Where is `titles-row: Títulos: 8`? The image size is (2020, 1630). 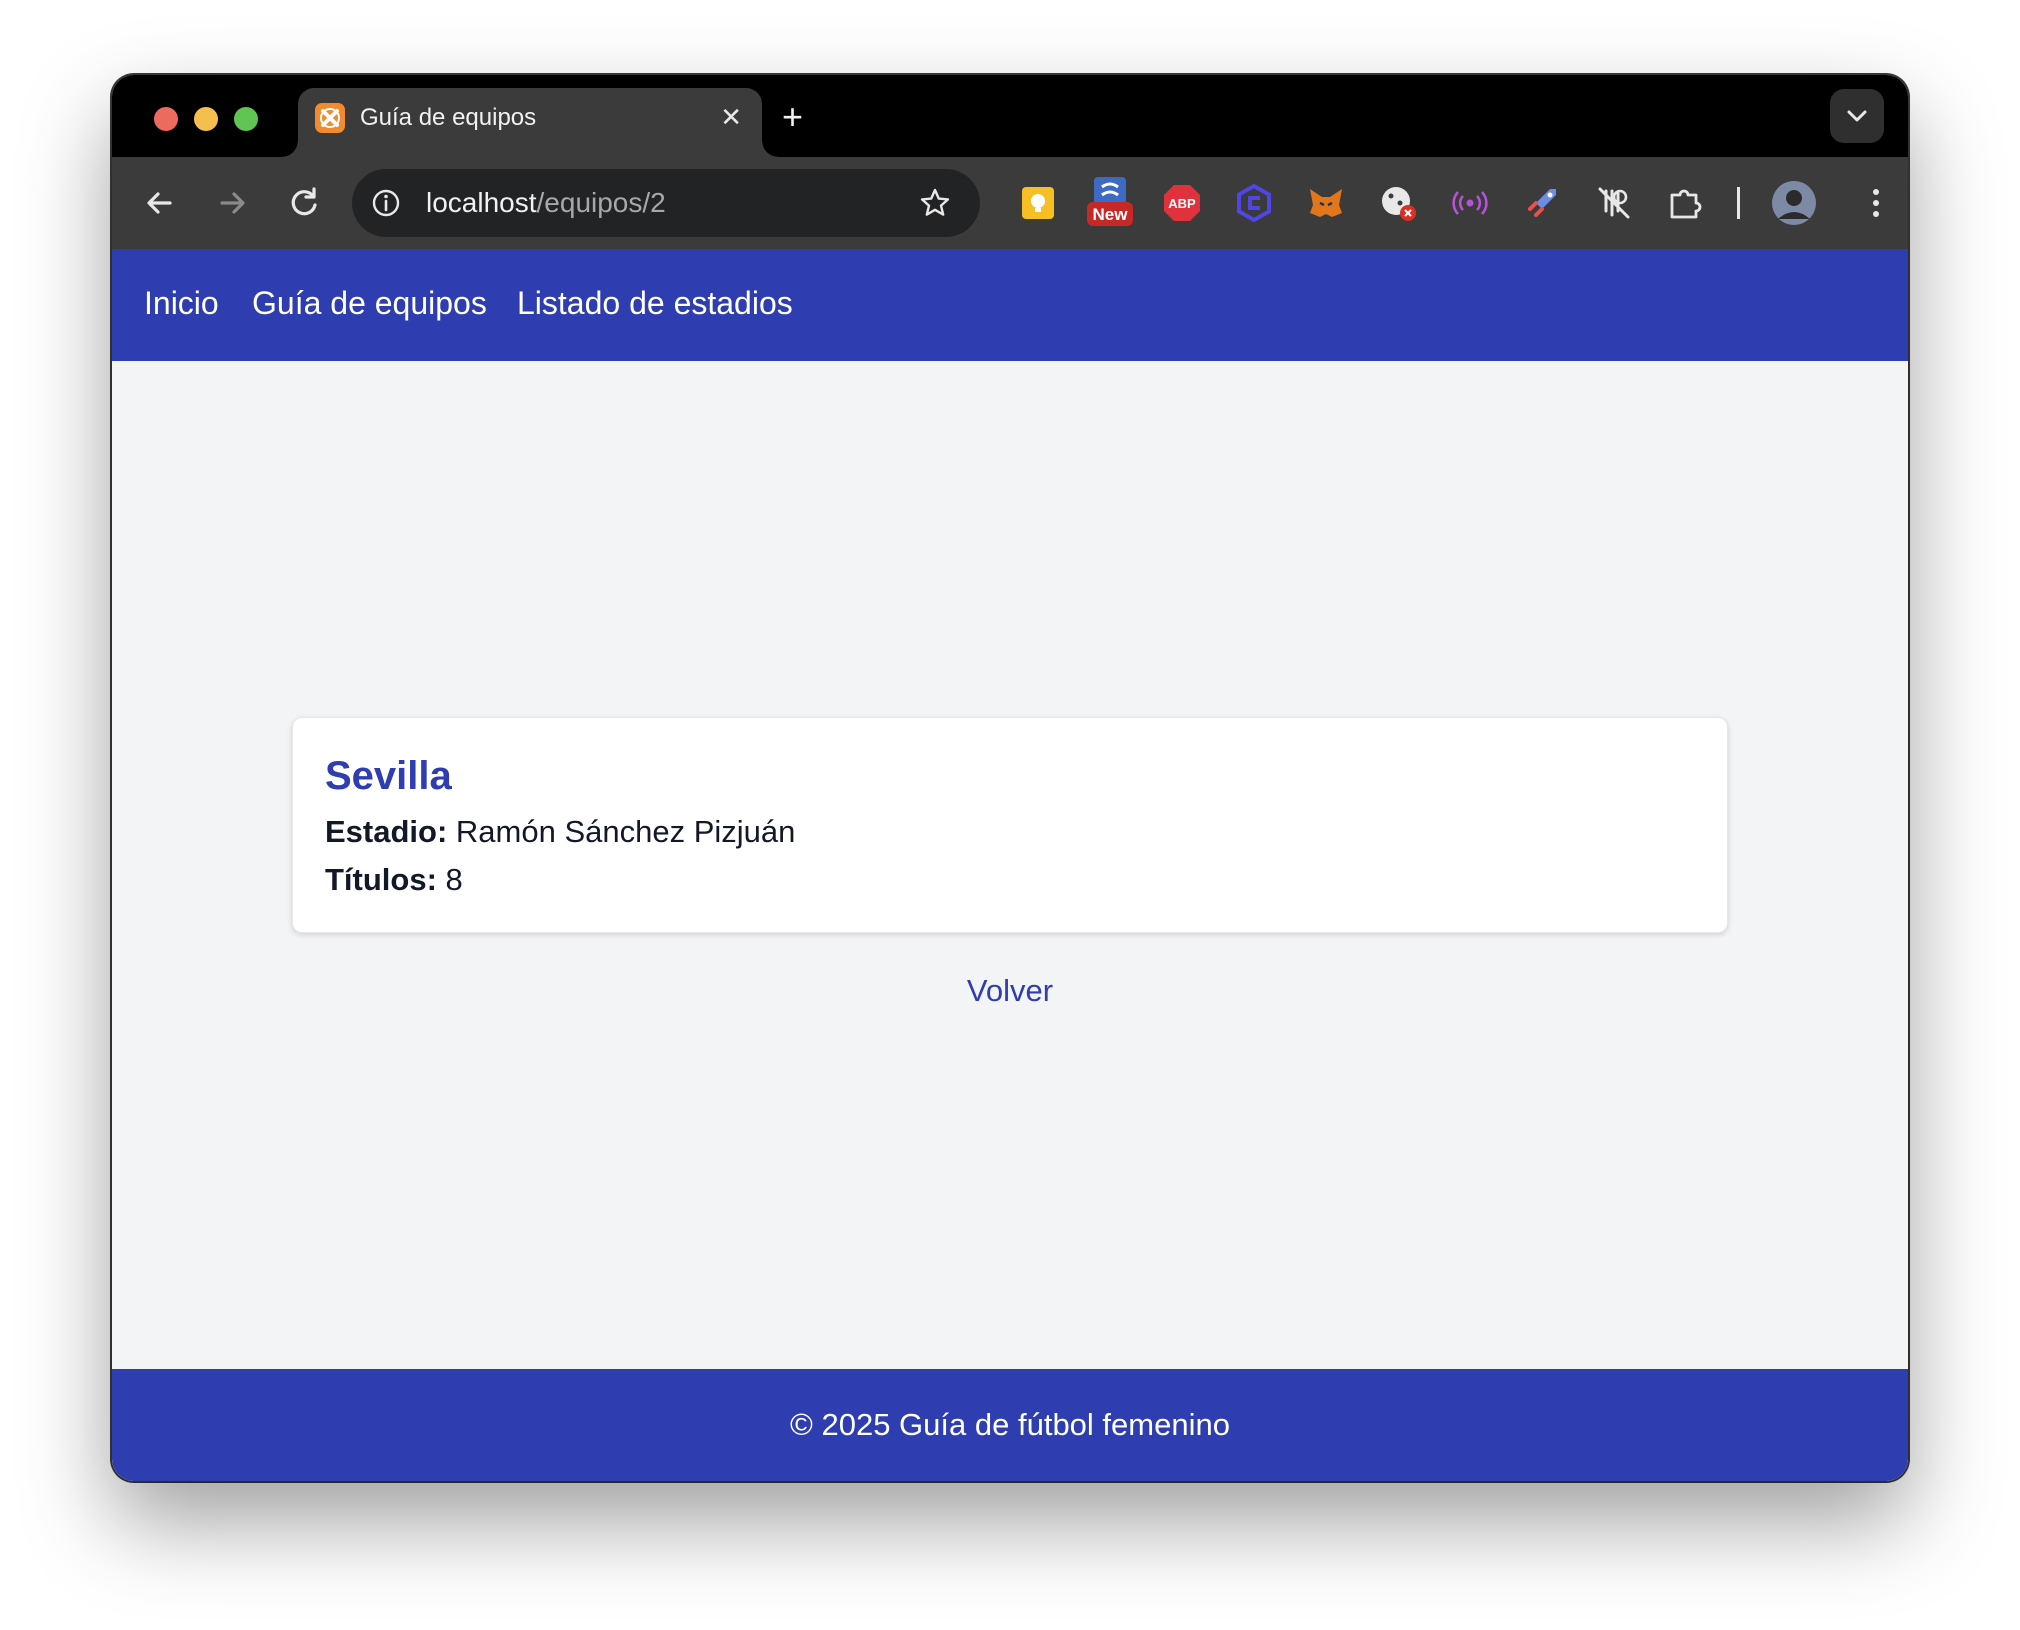 titles-row: Títulos: 8 is located at coordinates (394, 880).